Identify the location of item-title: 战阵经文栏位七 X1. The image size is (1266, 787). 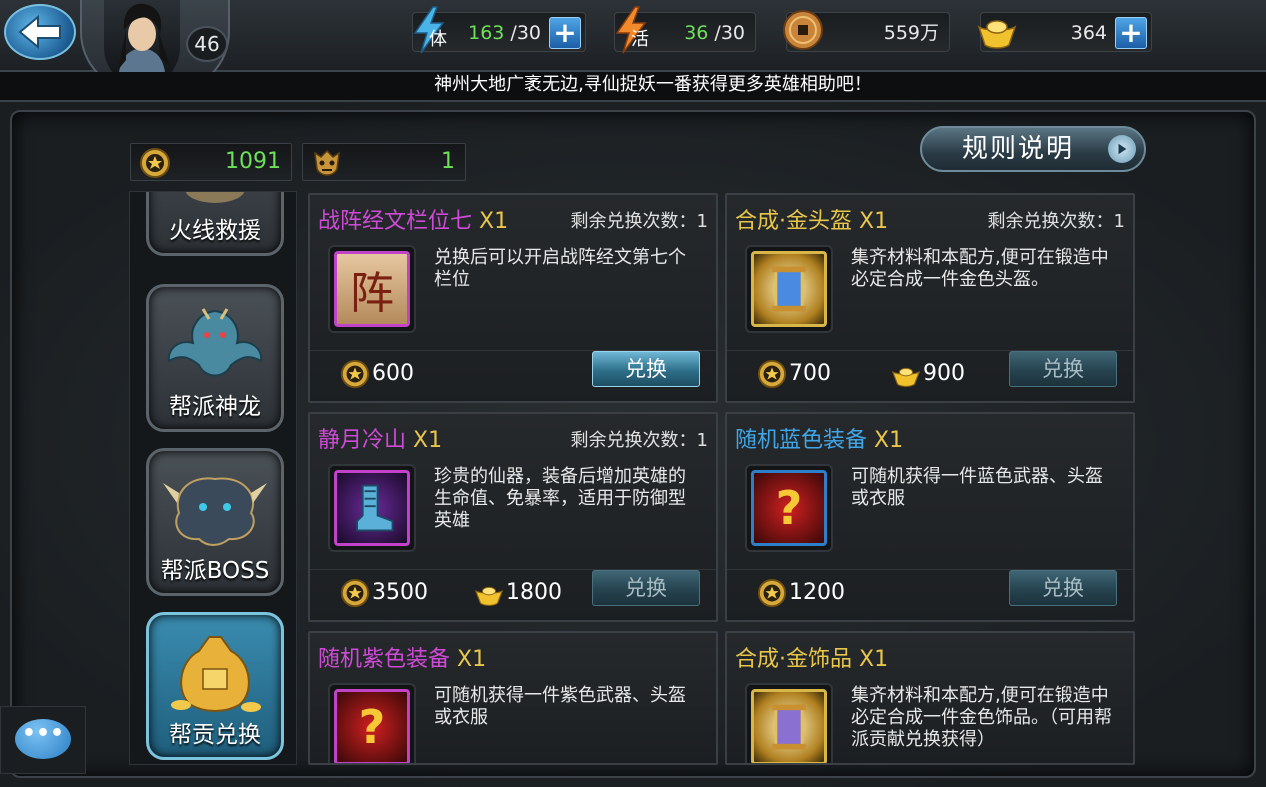
(413, 221).